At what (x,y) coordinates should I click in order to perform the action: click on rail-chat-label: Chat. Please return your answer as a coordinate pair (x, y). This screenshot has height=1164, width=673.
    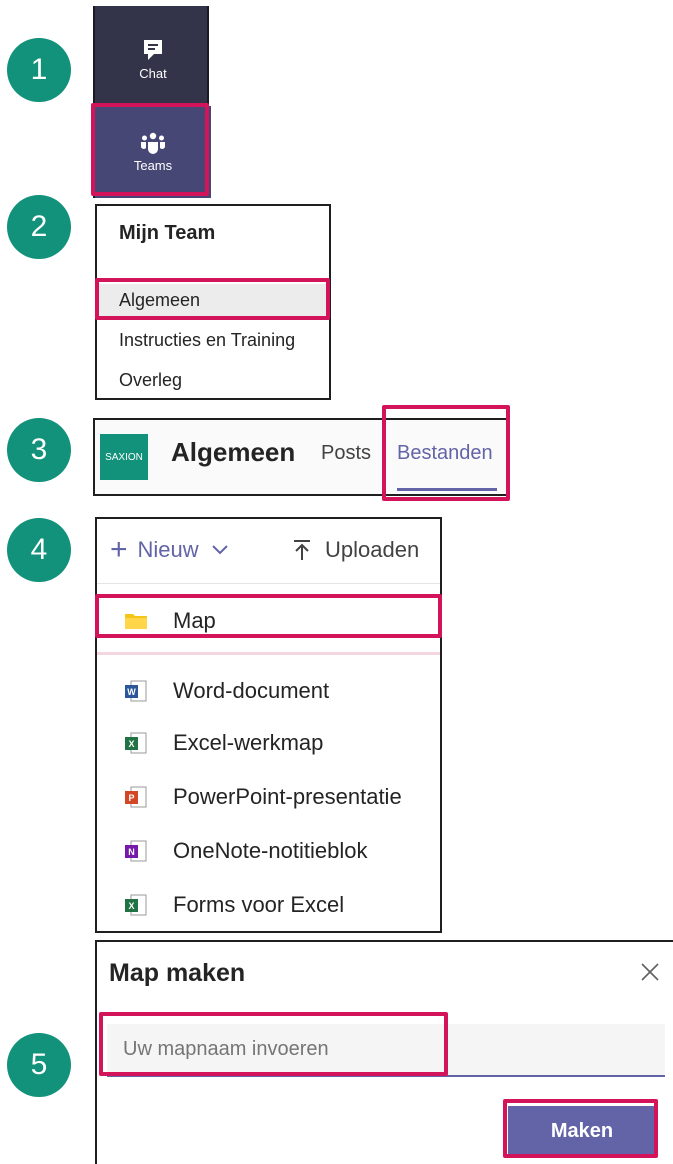
    Looking at the image, I should click on (153, 73).